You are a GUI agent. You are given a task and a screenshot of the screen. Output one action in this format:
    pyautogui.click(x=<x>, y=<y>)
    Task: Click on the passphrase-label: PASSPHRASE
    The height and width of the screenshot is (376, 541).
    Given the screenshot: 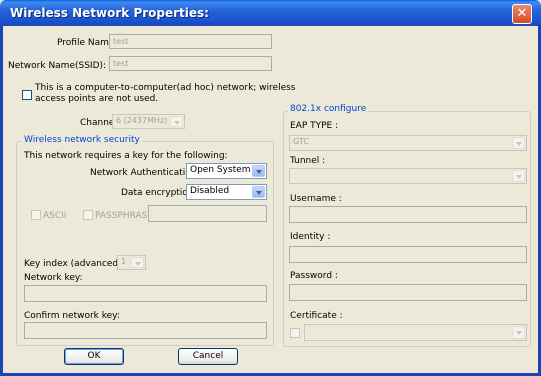 What is the action you would take?
    pyautogui.click(x=124, y=216)
    